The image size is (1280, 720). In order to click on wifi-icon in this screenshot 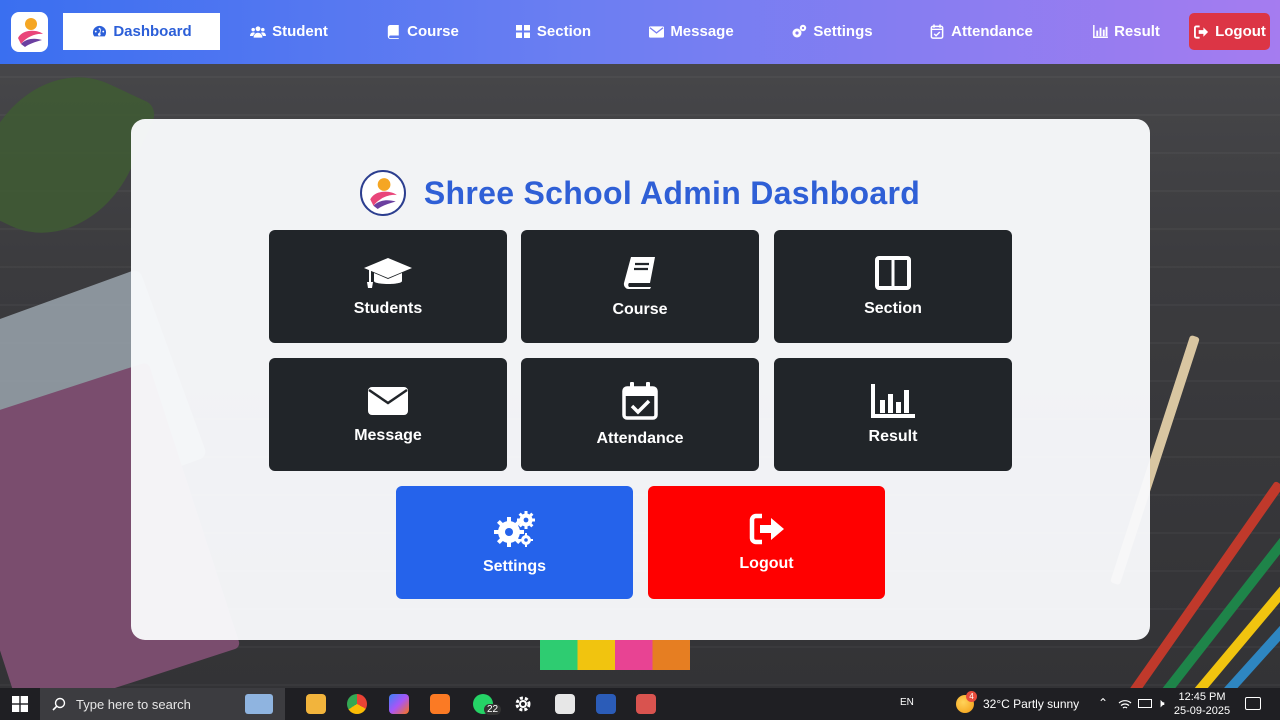, I will do `click(1125, 703)`.